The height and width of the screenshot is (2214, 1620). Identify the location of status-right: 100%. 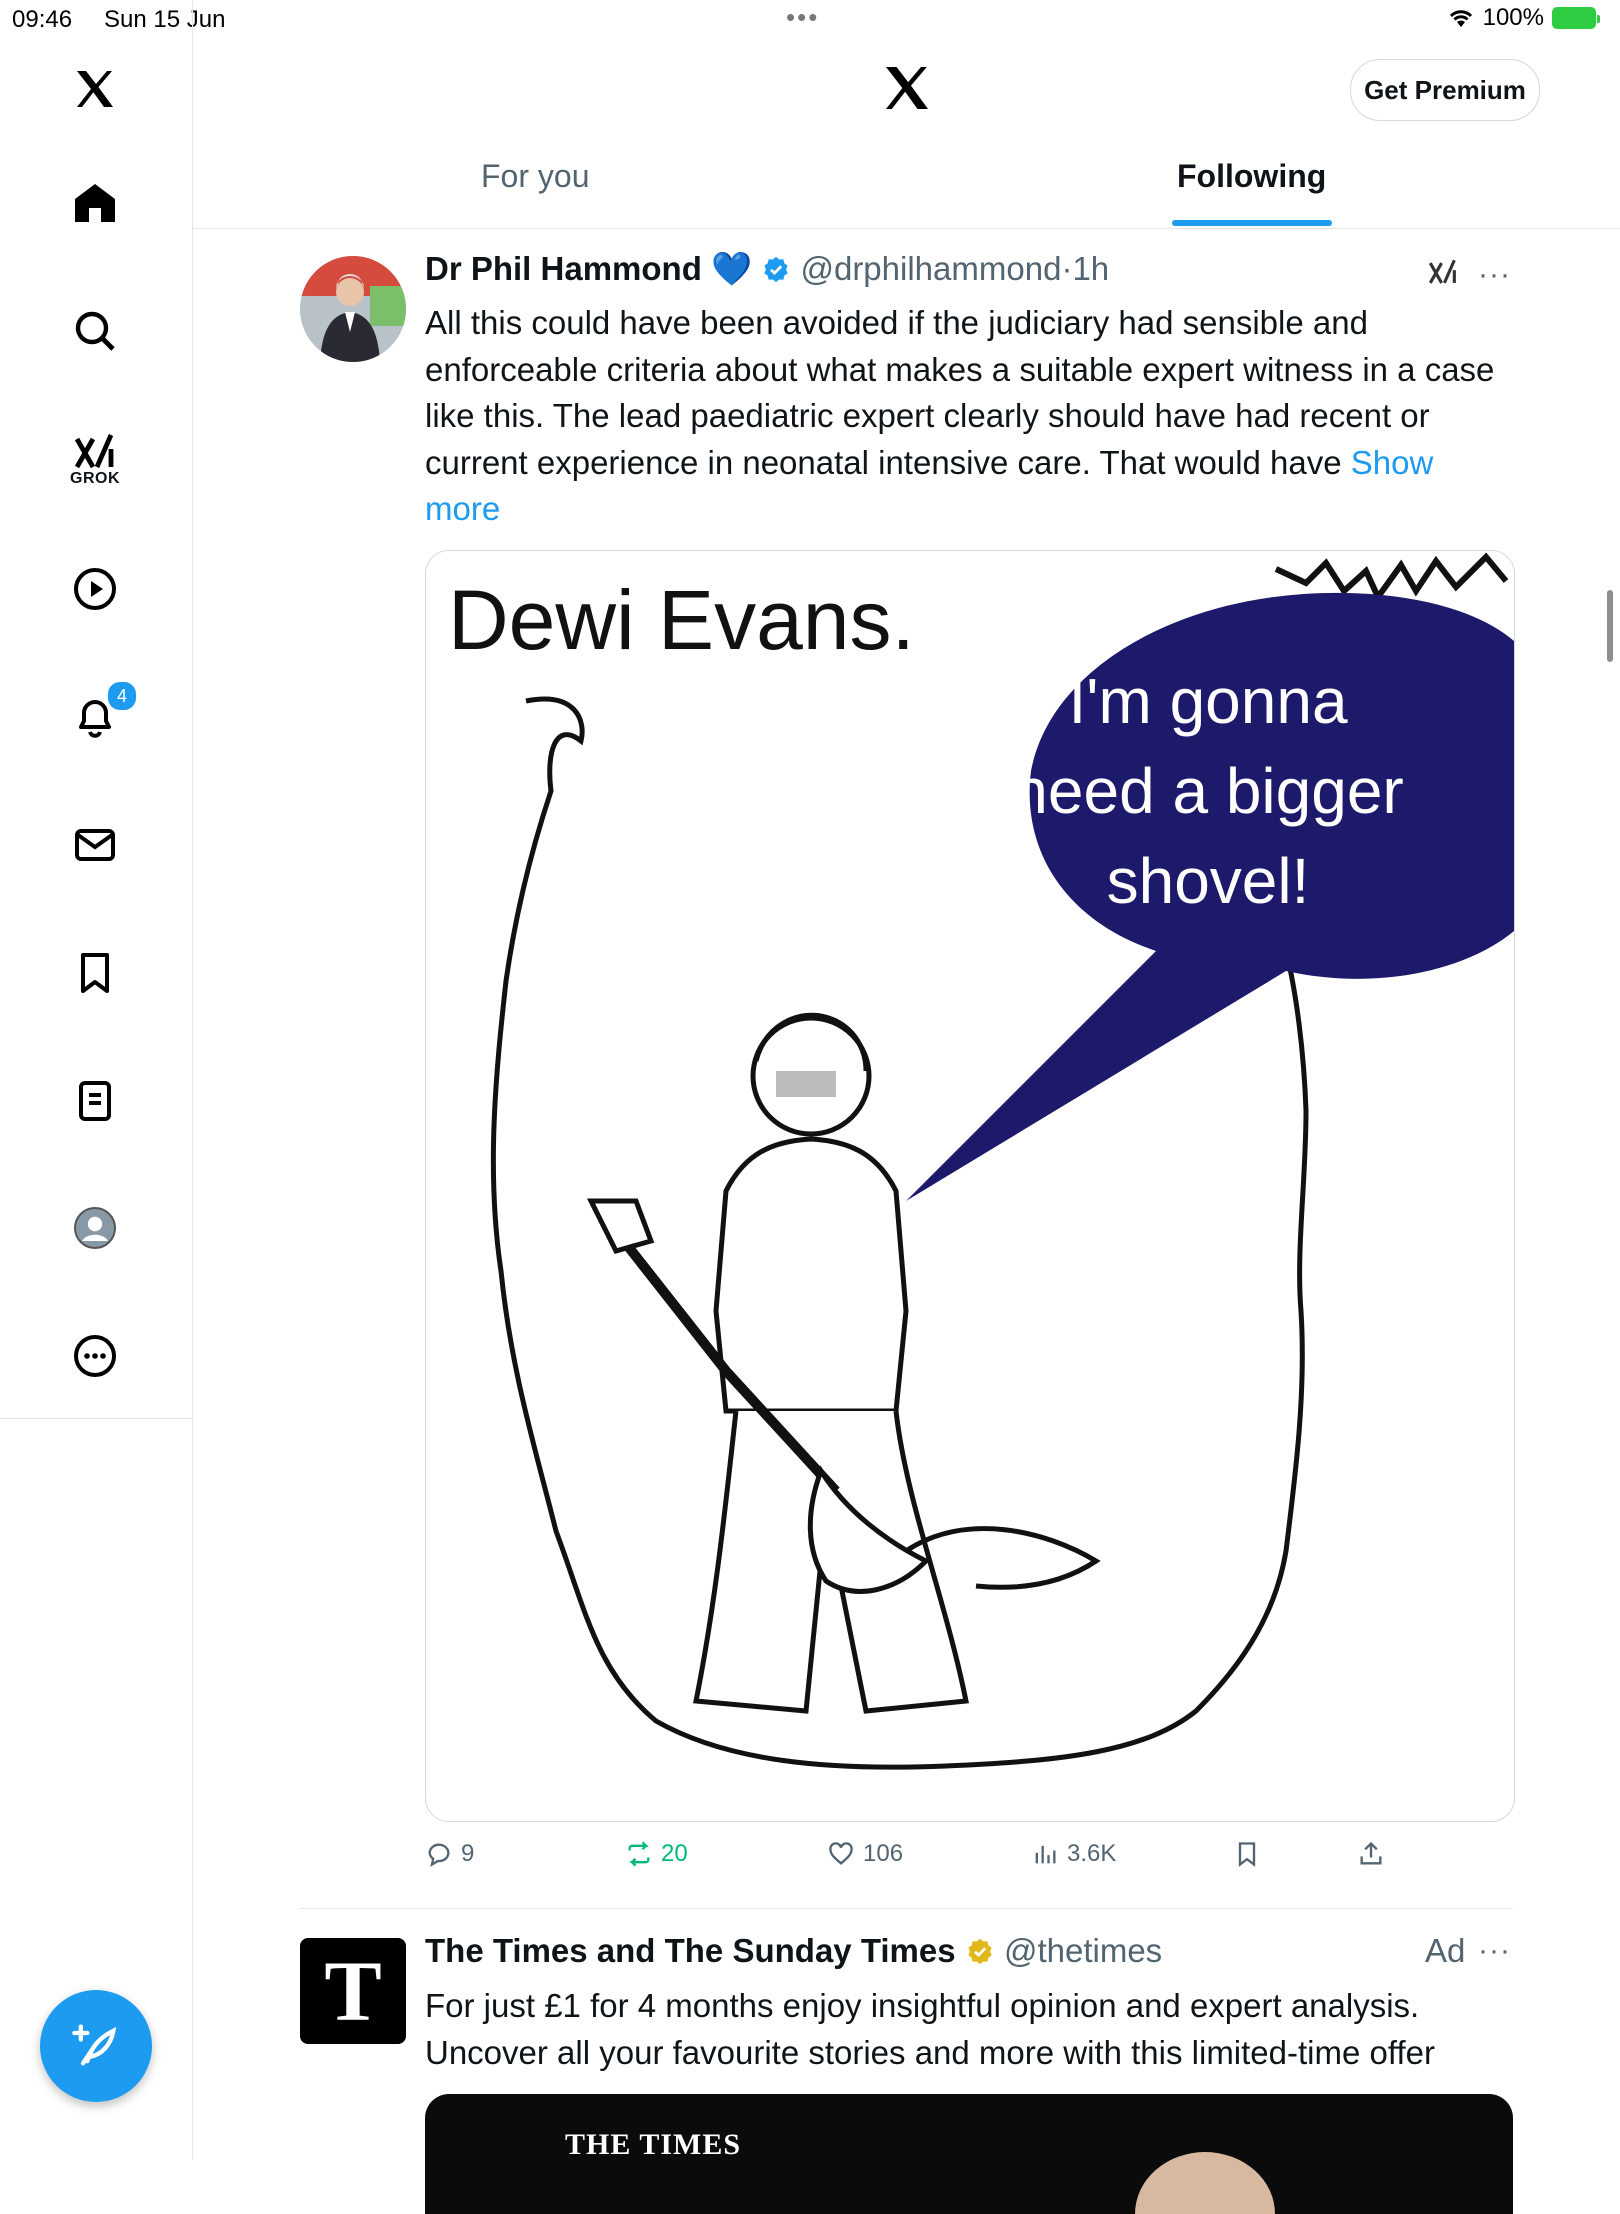
(1523, 18).